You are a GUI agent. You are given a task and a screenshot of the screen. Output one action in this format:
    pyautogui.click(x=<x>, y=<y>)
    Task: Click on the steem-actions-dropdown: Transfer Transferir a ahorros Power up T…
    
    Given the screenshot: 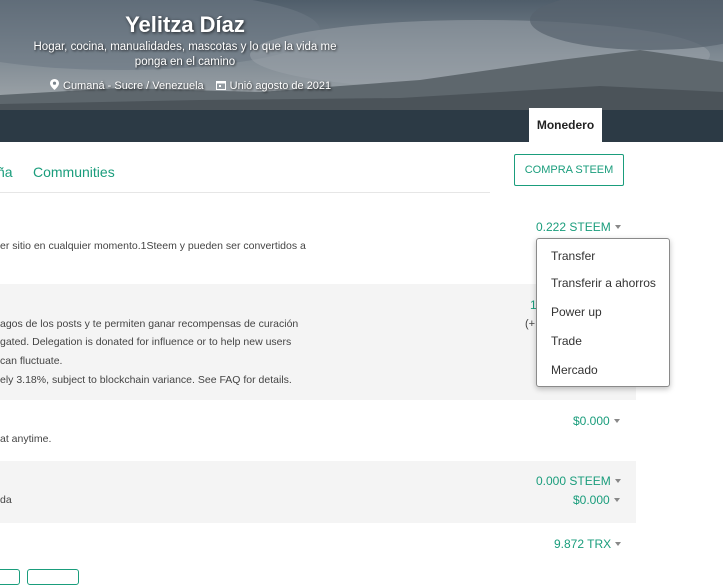 What is the action you would take?
    pyautogui.click(x=603, y=312)
    